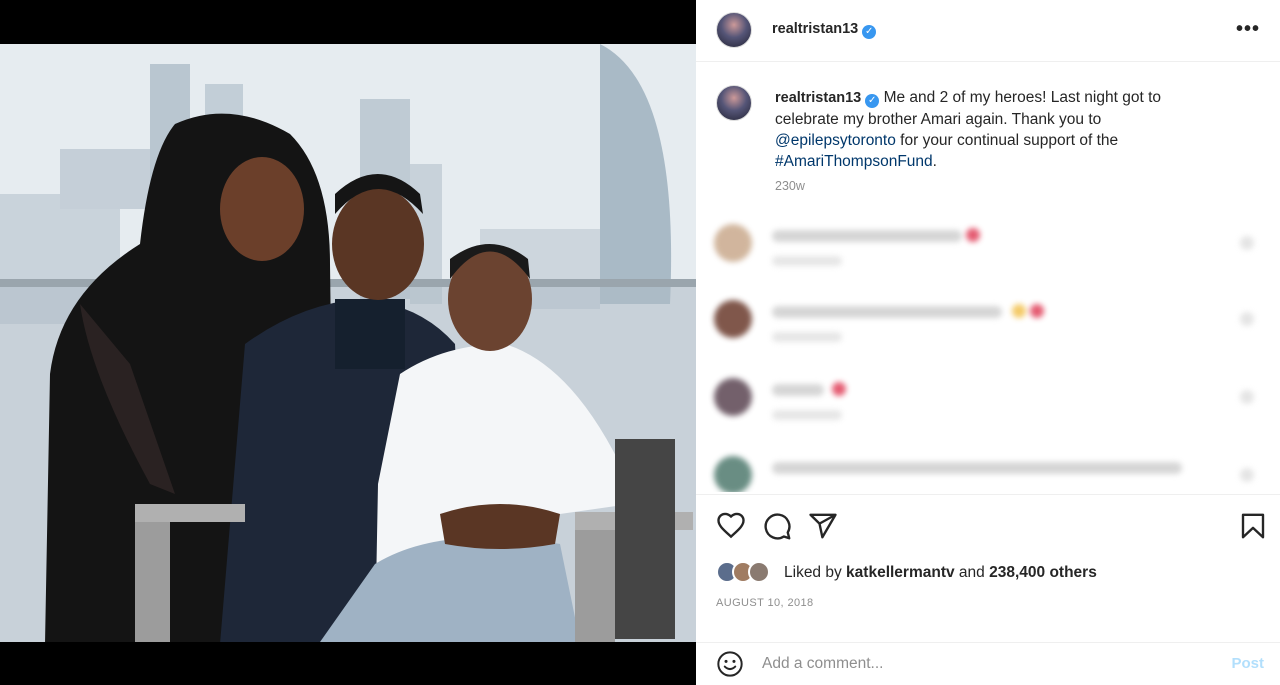 The image size is (1280, 685). What do you see at coordinates (869, 32) in the screenshot?
I see `verified-badge-icon: ✓` at bounding box center [869, 32].